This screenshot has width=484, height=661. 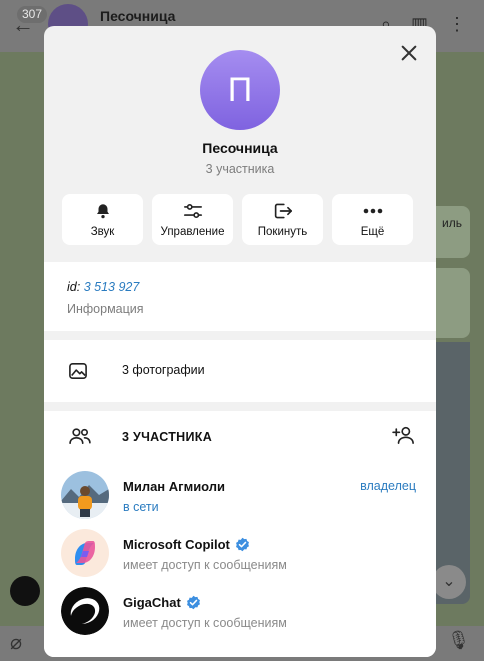 What do you see at coordinates (32, 14) in the screenshot?
I see `unread-badge: 307` at bounding box center [32, 14].